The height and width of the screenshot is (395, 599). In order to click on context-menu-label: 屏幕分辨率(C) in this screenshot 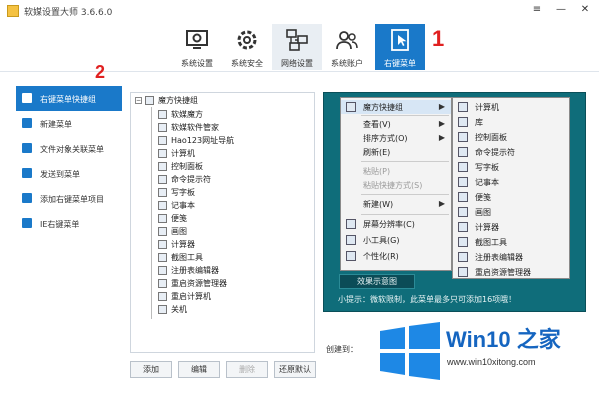, I will do `click(389, 224)`.